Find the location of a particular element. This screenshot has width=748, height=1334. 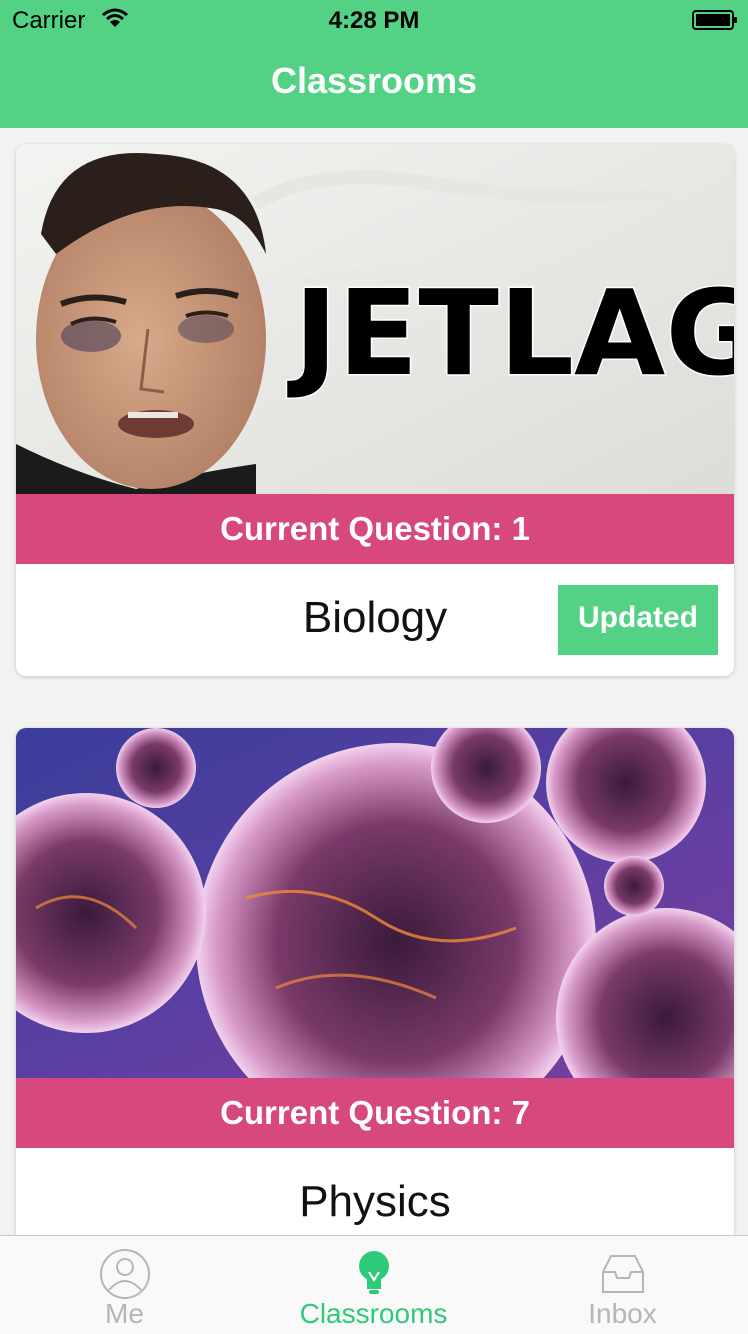

navigation-bar: Classrooms is located at coordinates (374, 84).